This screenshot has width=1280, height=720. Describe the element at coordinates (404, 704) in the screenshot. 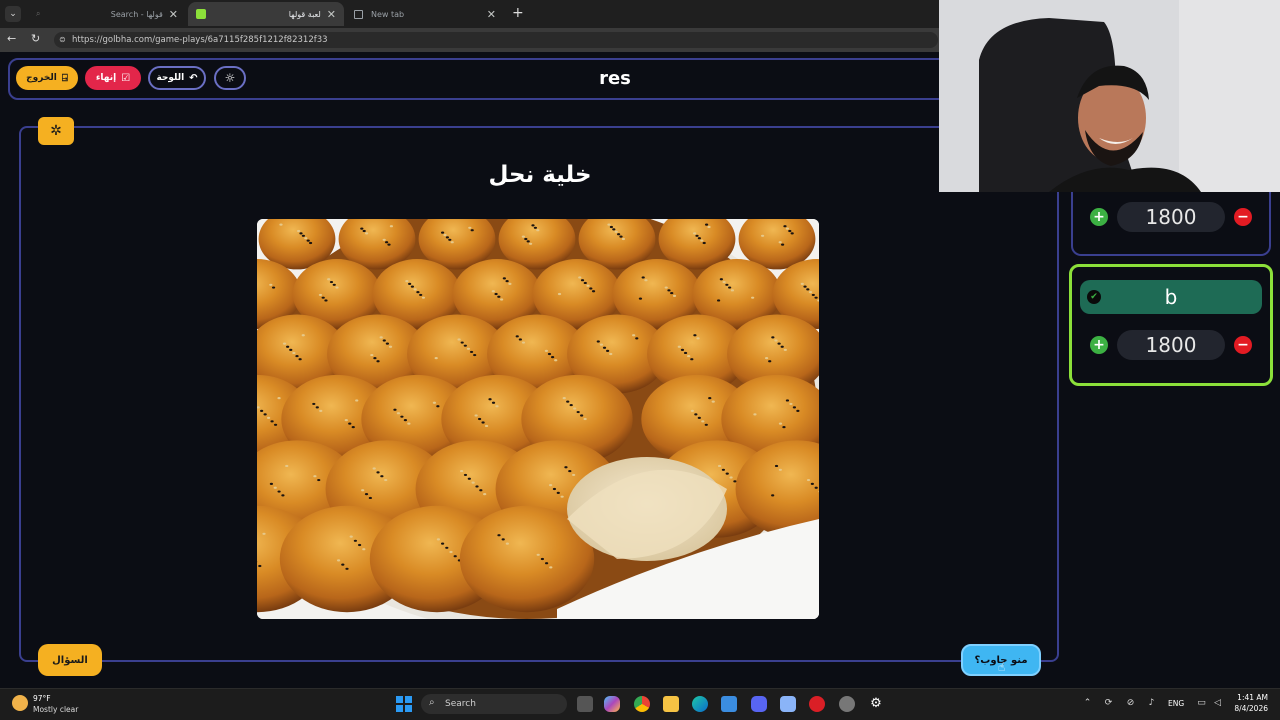

I see `windows-start-icon` at that location.